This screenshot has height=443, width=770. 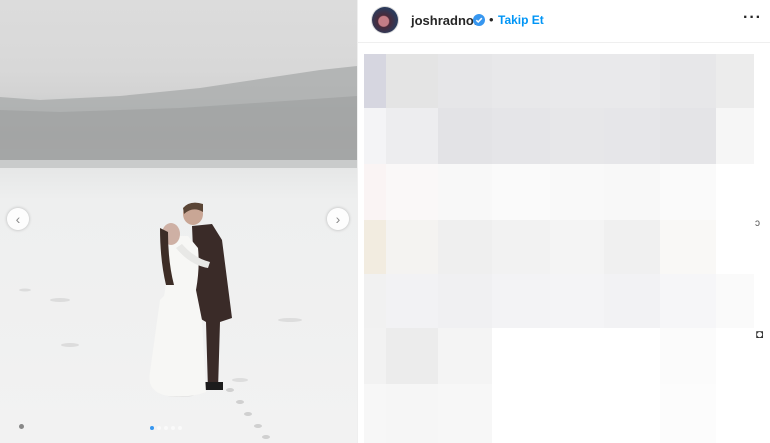 I want to click on chevron-left-icon: ‹, so click(x=18, y=219).